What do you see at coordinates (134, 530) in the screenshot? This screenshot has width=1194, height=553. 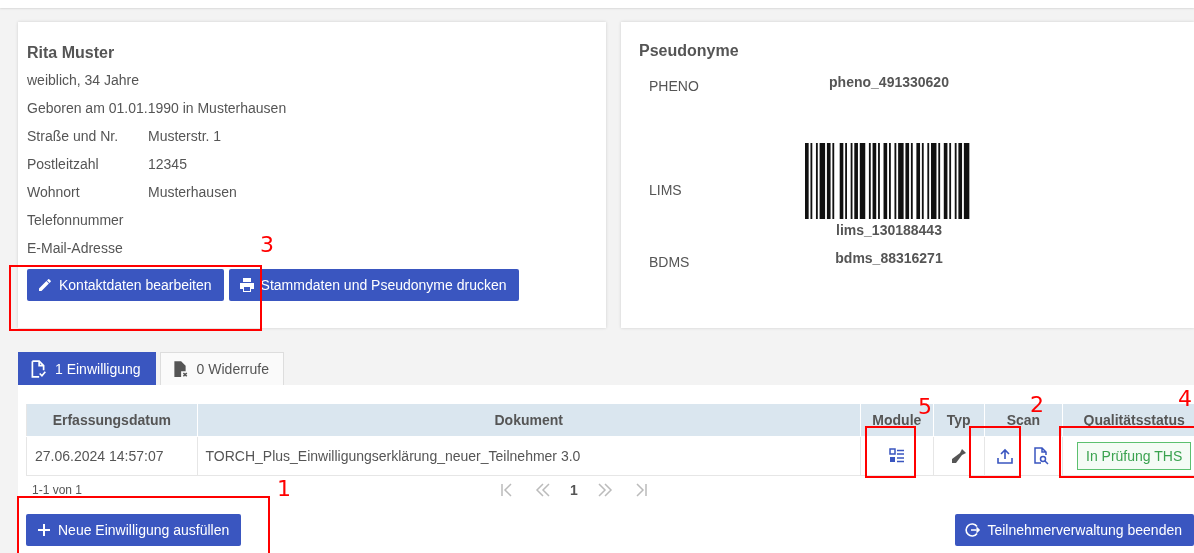 I see `add-button: Neue Einwilligung ausfüllen` at bounding box center [134, 530].